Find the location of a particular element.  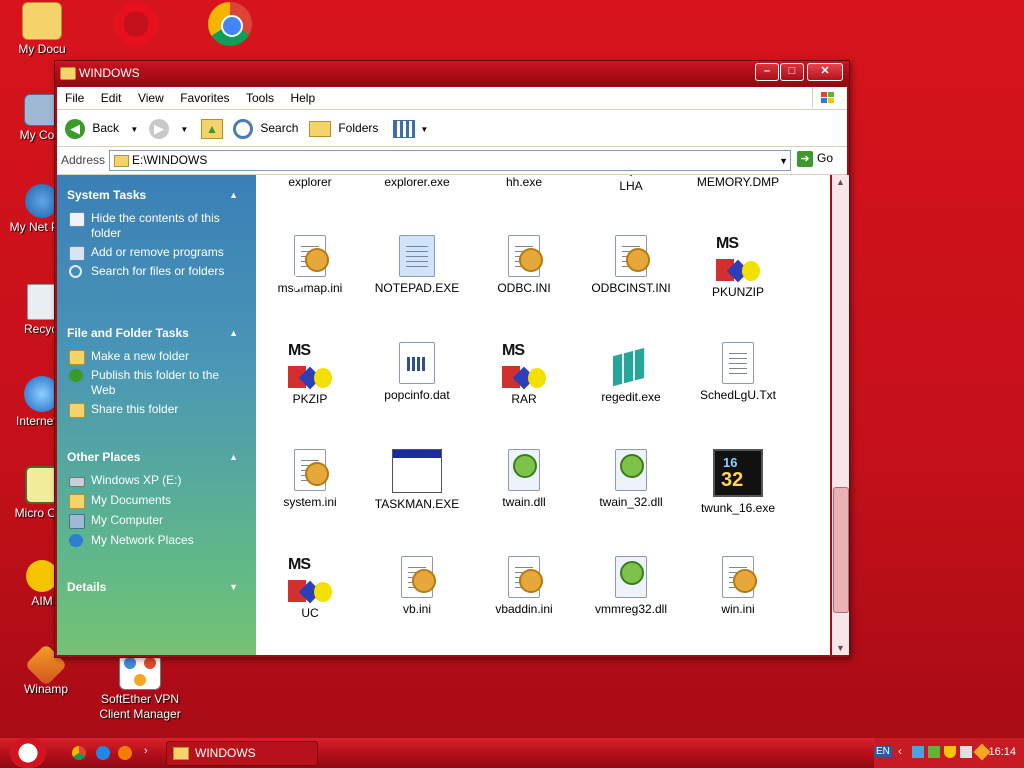

file-item: MS UC is located at coordinates (310, 588).